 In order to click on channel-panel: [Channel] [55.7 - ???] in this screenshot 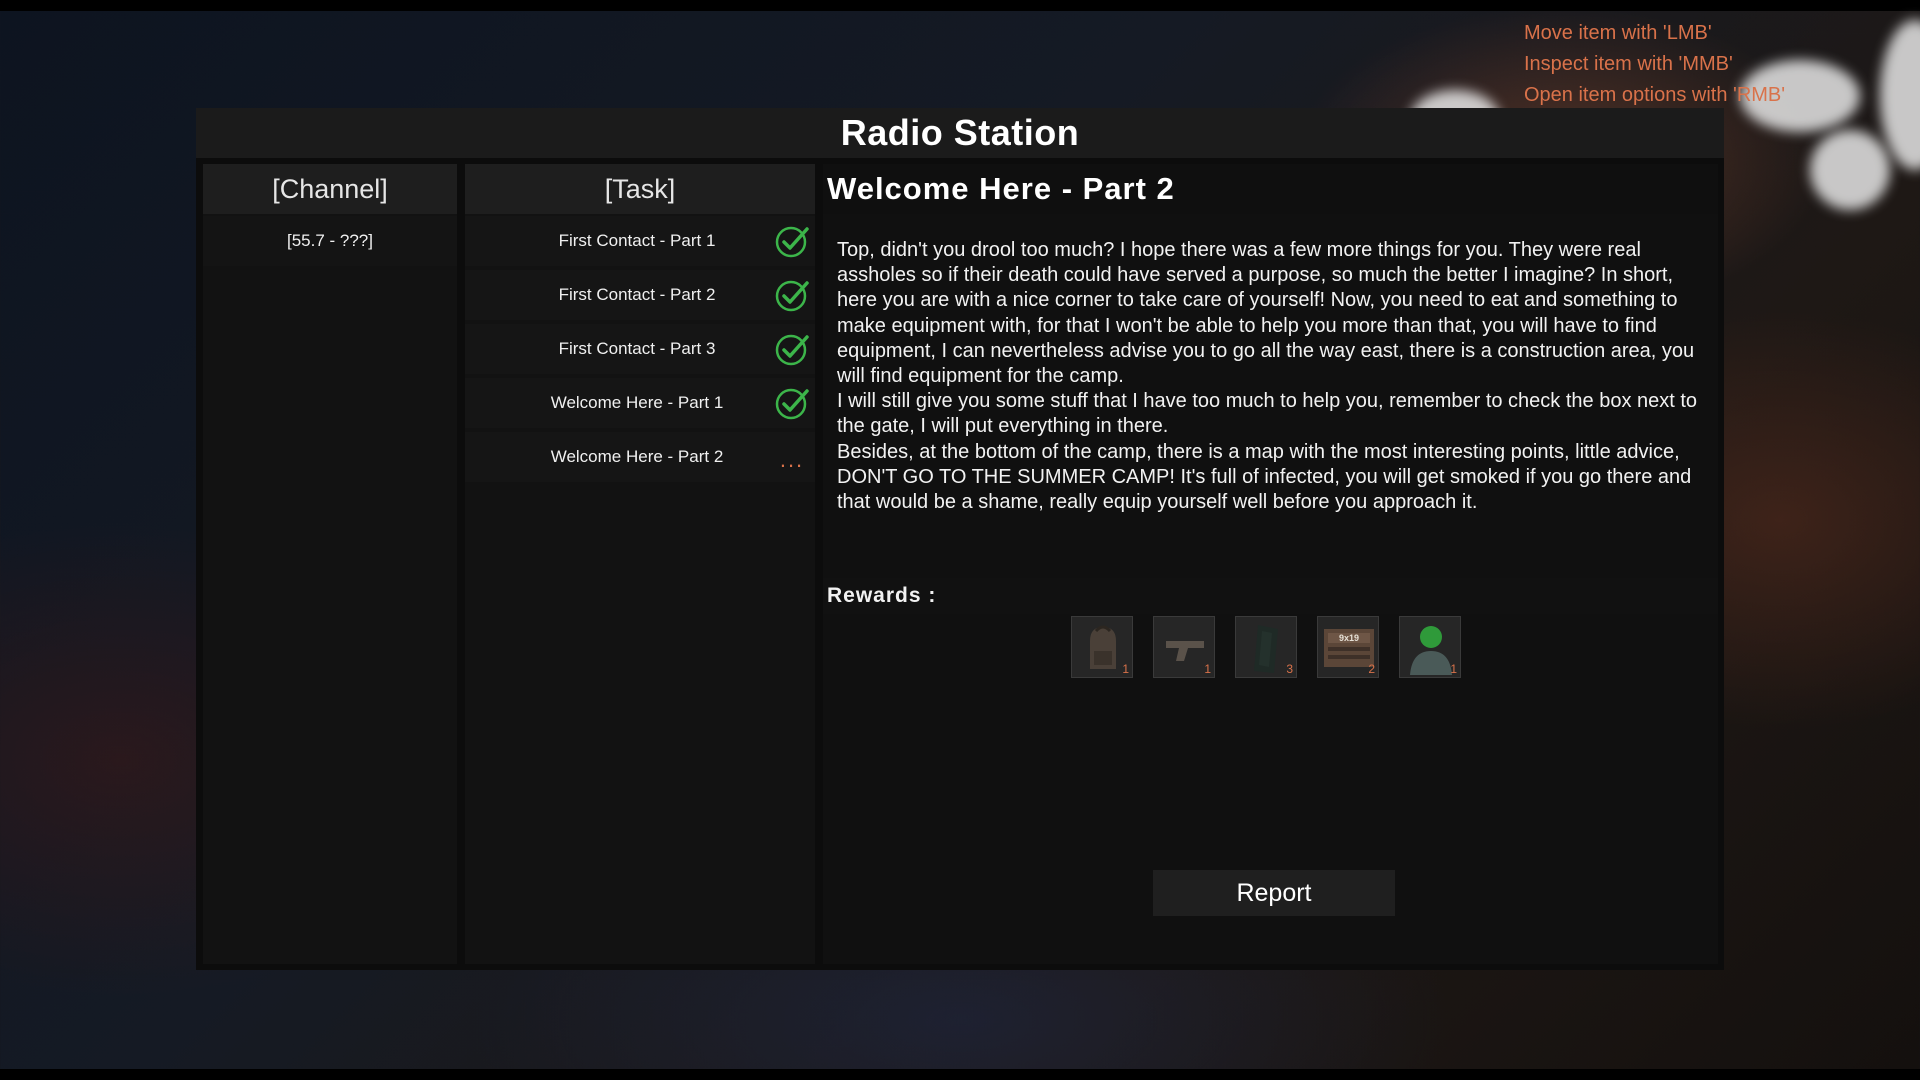, I will do `click(330, 564)`.